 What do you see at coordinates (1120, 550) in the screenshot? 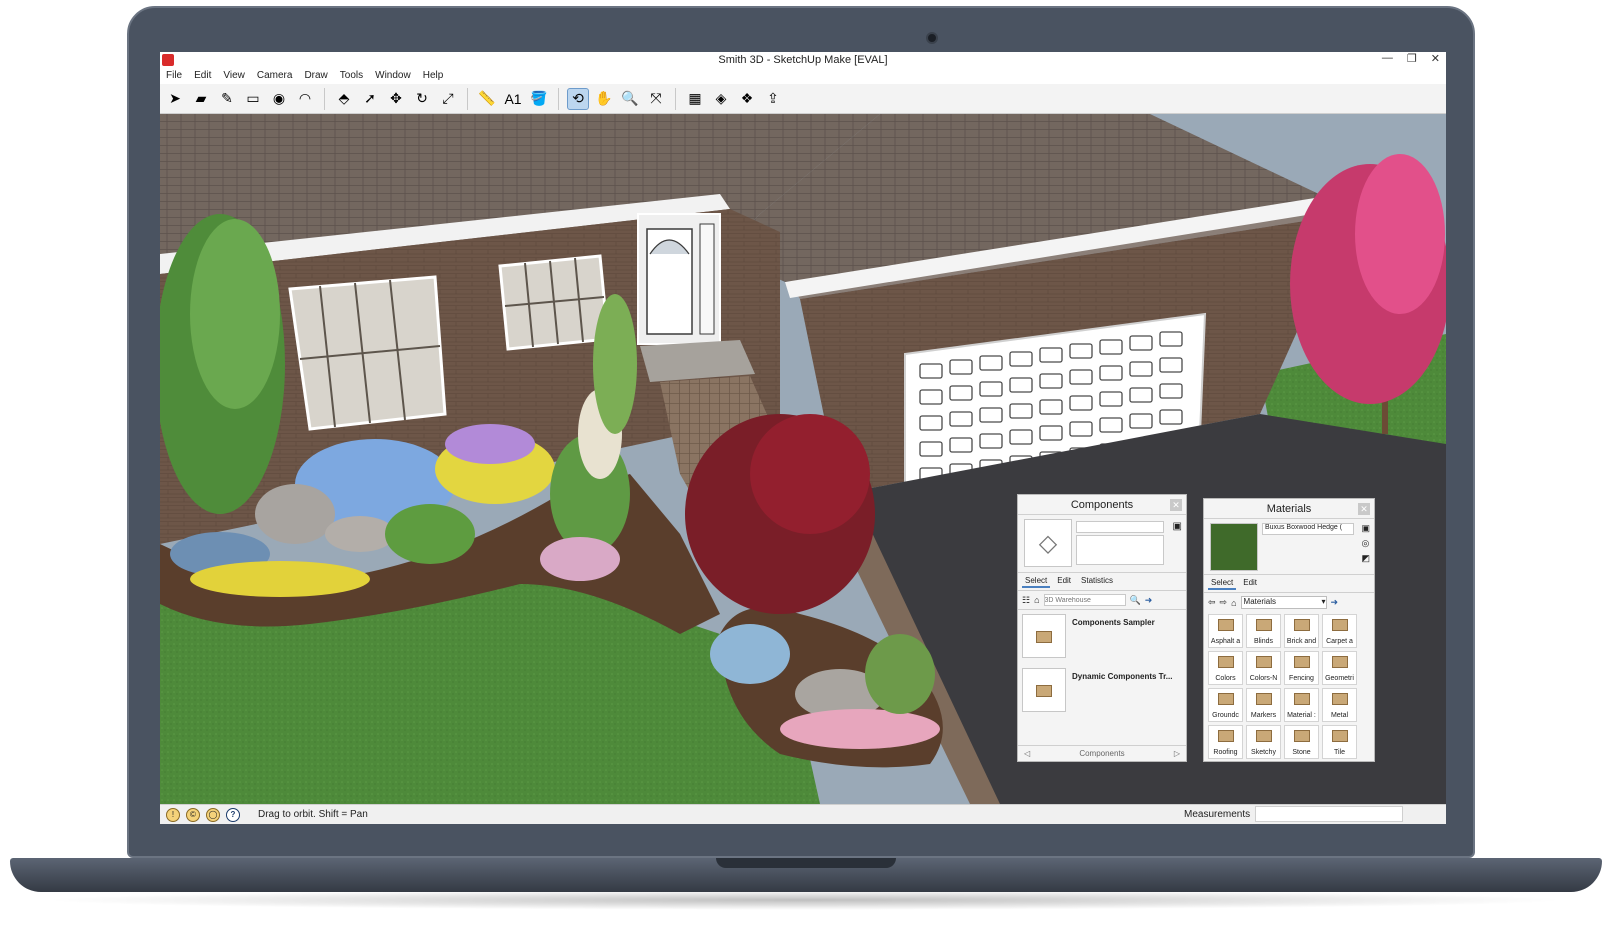
I see `component-description-field` at bounding box center [1120, 550].